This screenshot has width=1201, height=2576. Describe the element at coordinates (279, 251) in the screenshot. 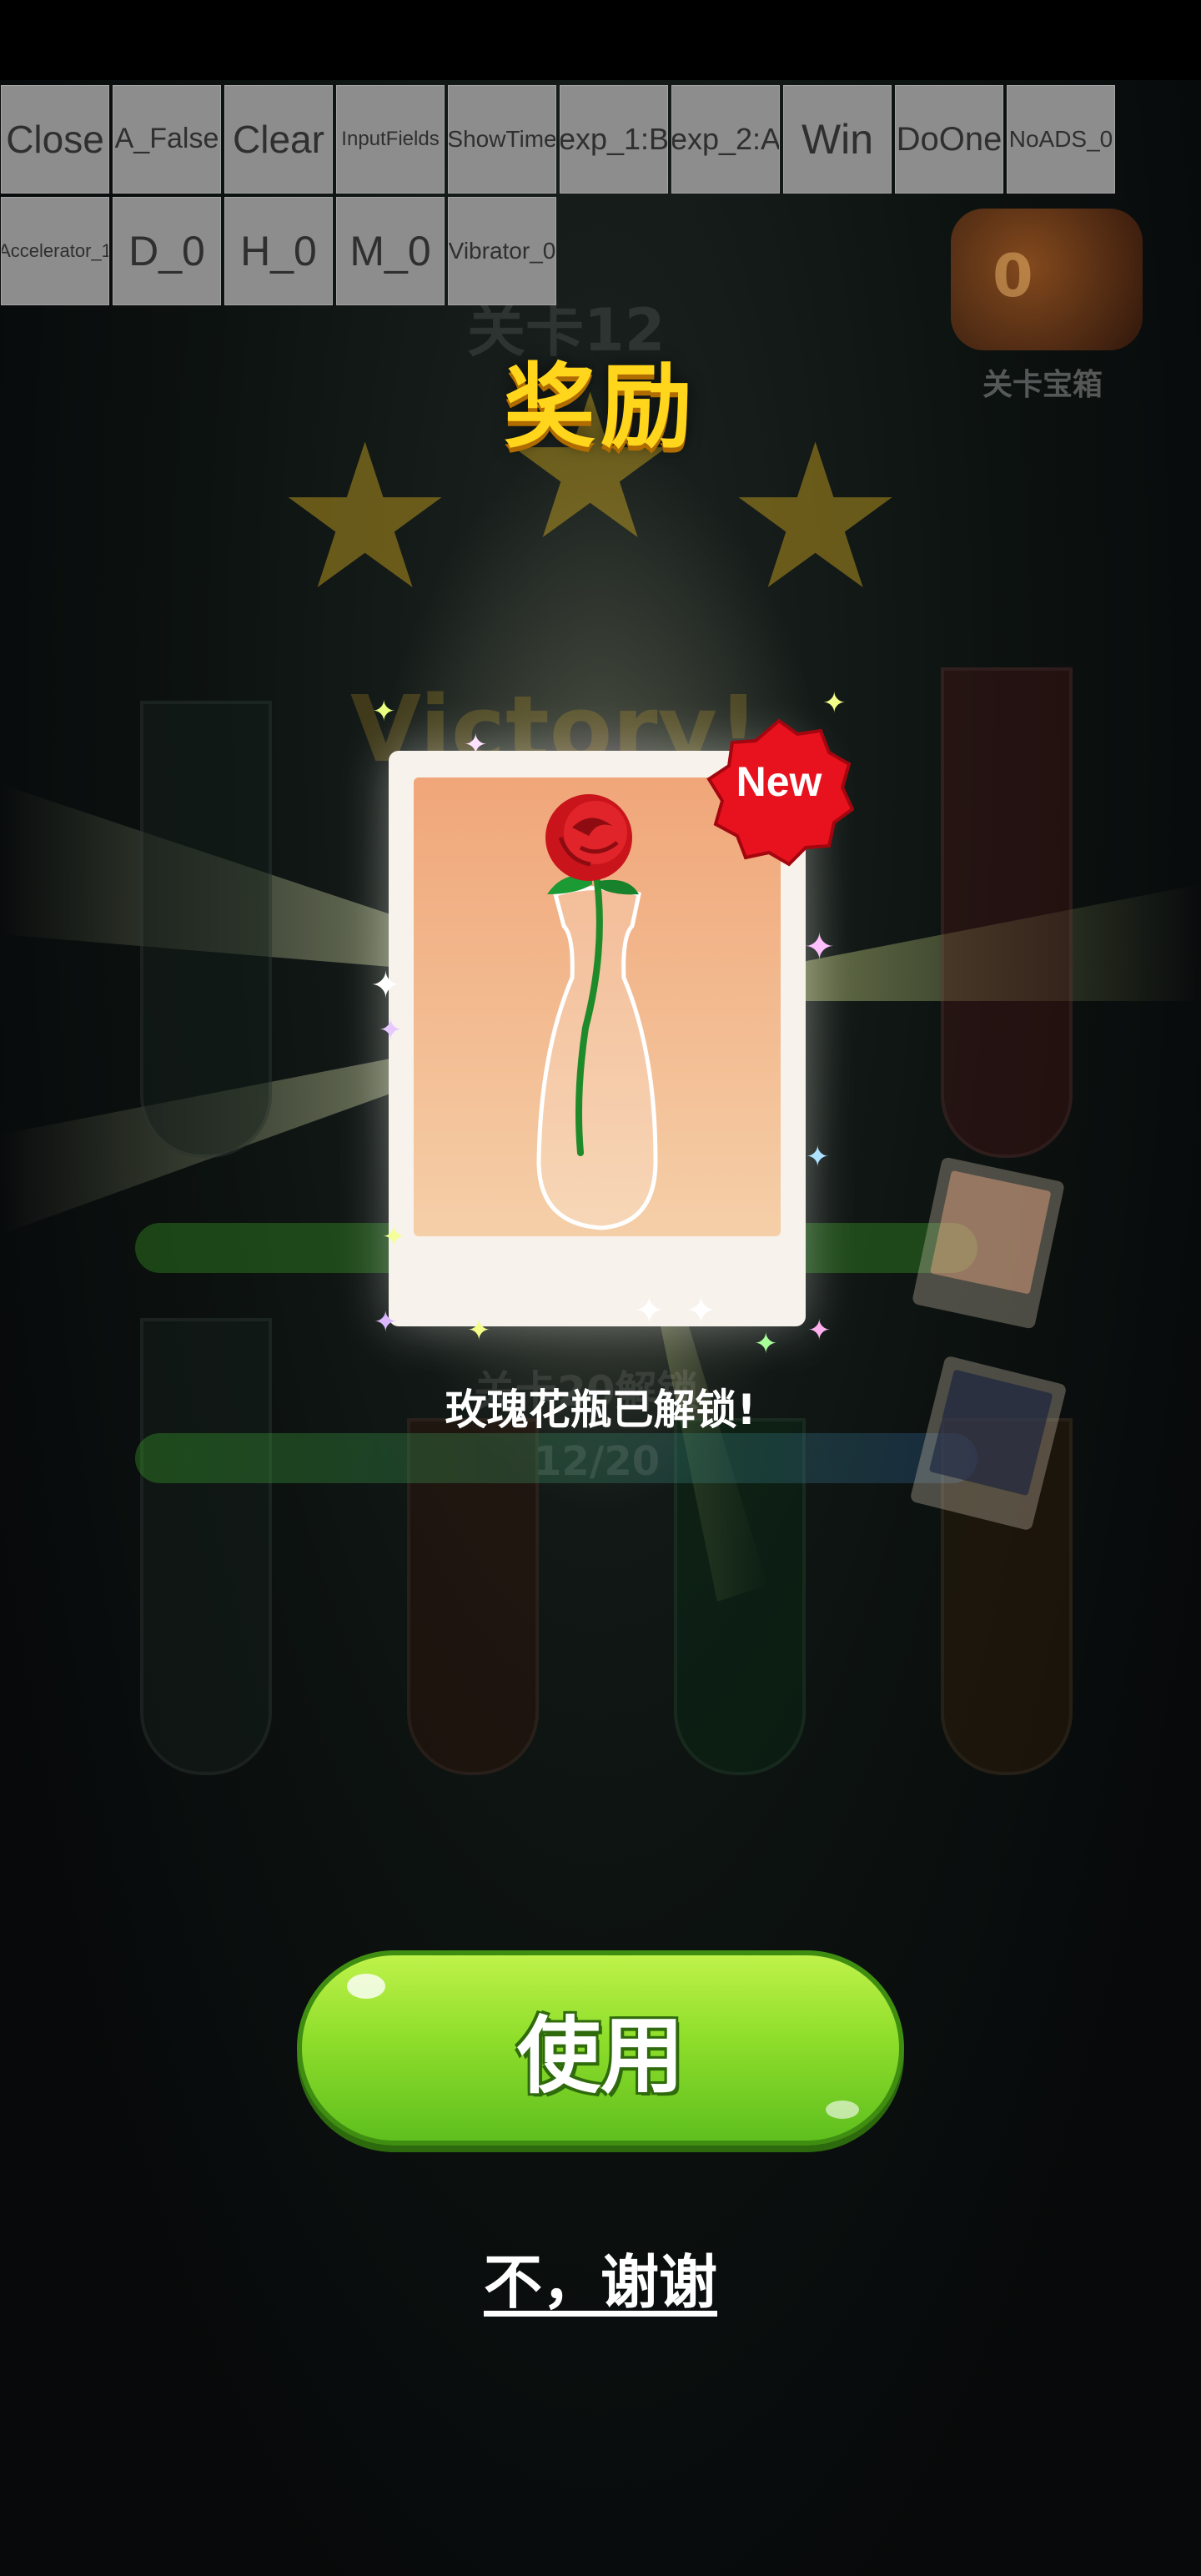

I see `debug-button-h: H_0` at that location.